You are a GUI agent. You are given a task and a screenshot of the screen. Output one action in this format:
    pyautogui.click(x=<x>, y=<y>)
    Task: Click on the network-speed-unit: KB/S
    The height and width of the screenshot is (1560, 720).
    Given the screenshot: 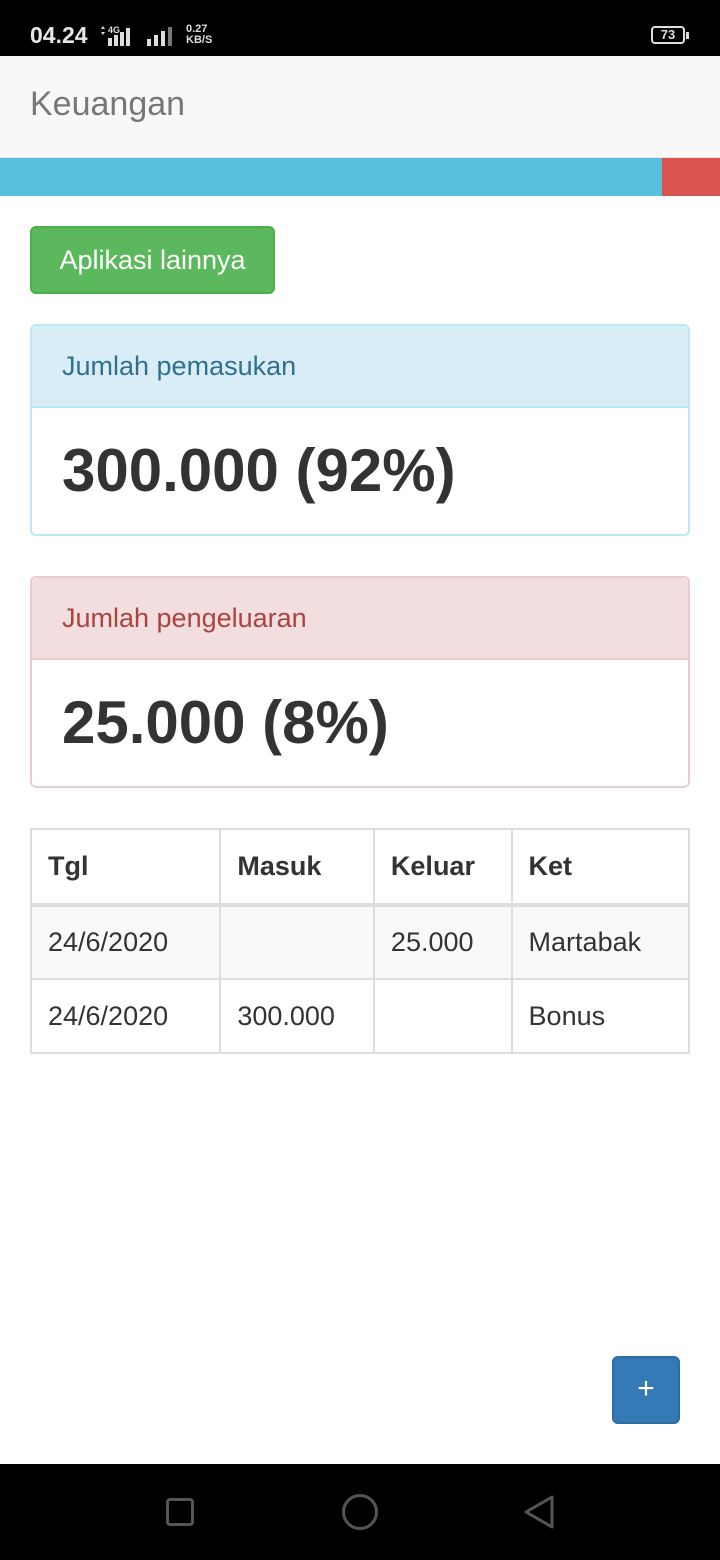 What is the action you would take?
    pyautogui.click(x=199, y=40)
    